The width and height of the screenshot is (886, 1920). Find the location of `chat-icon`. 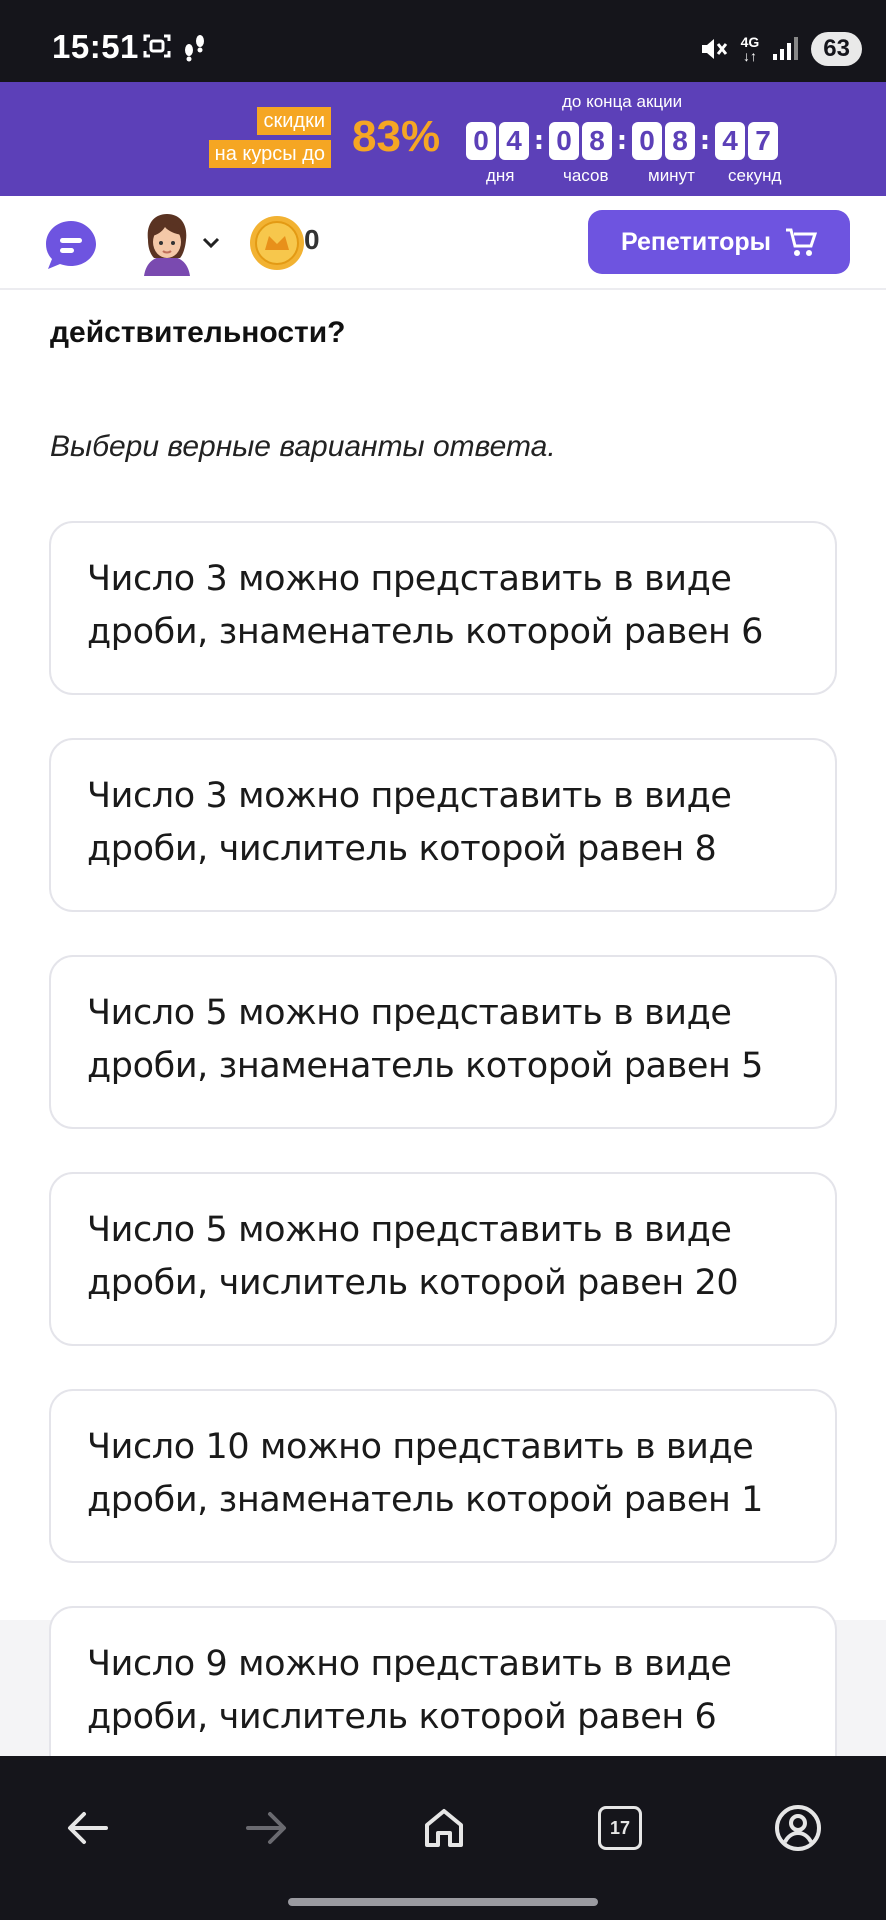

chat-icon is located at coordinates (71, 245).